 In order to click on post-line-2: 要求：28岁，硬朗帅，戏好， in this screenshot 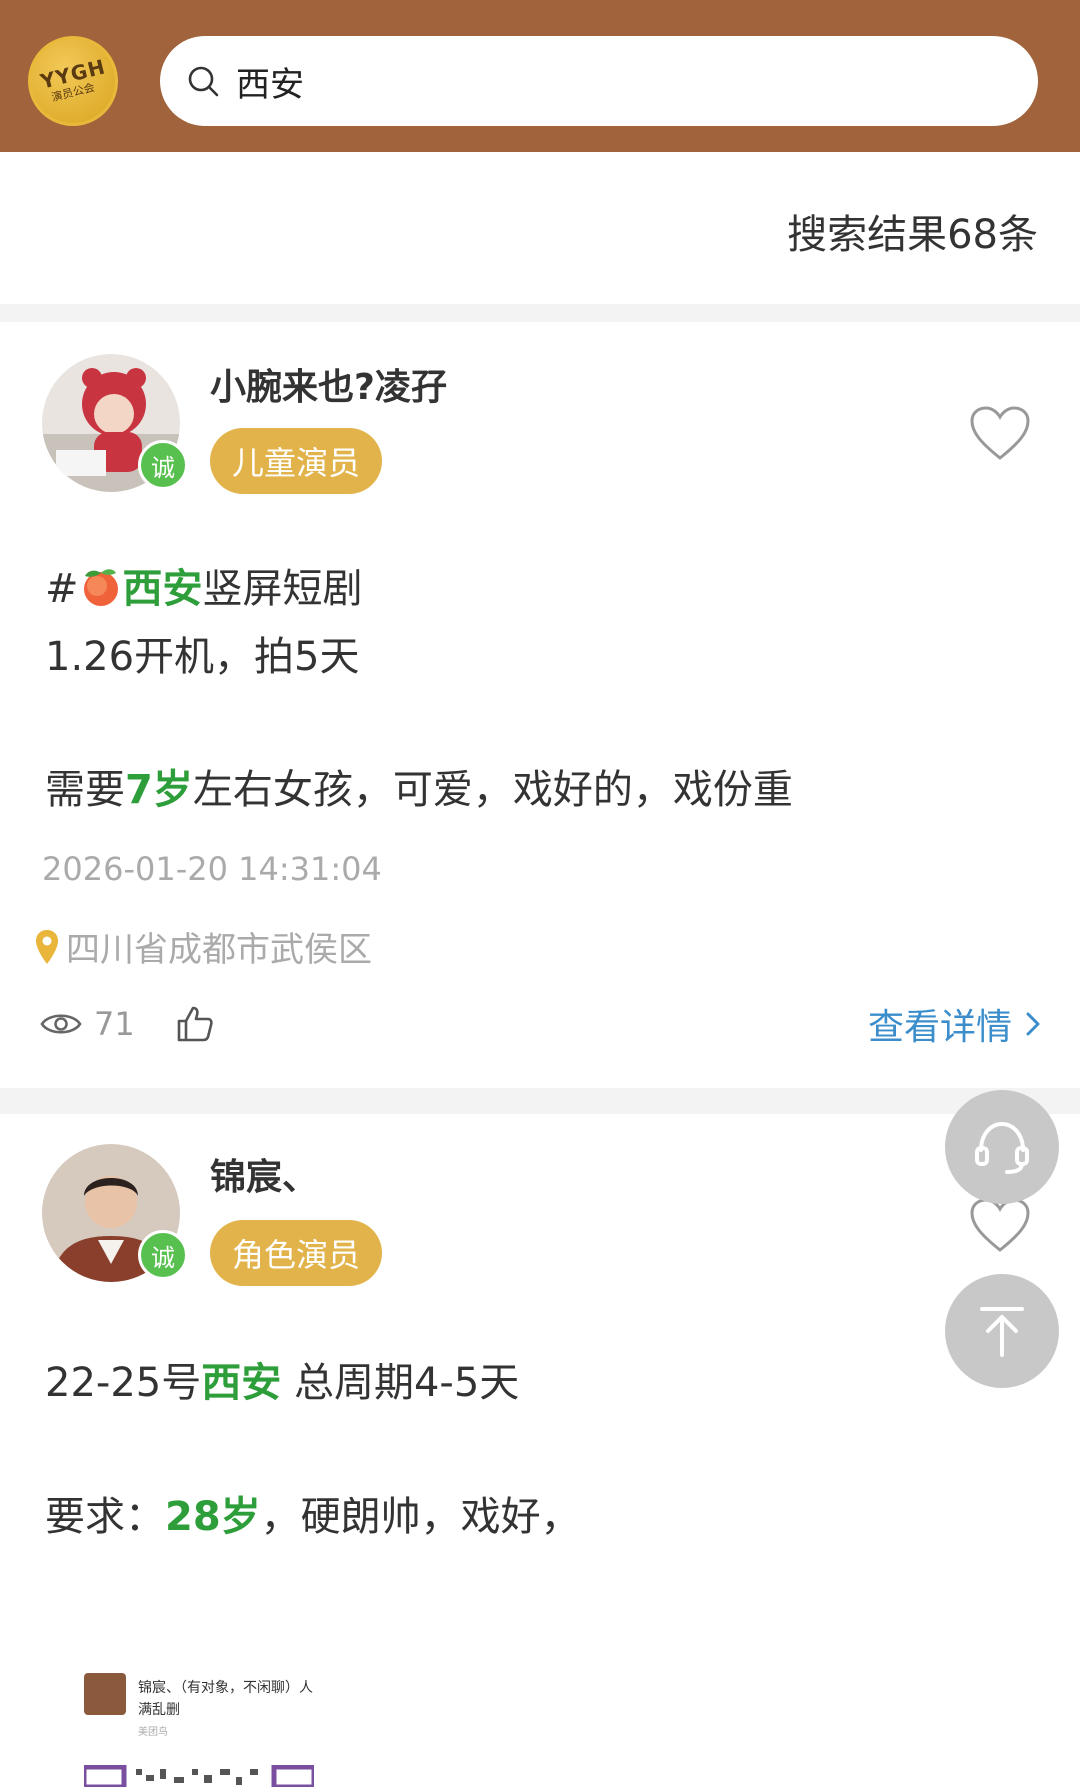, I will do `click(313, 1513)`.